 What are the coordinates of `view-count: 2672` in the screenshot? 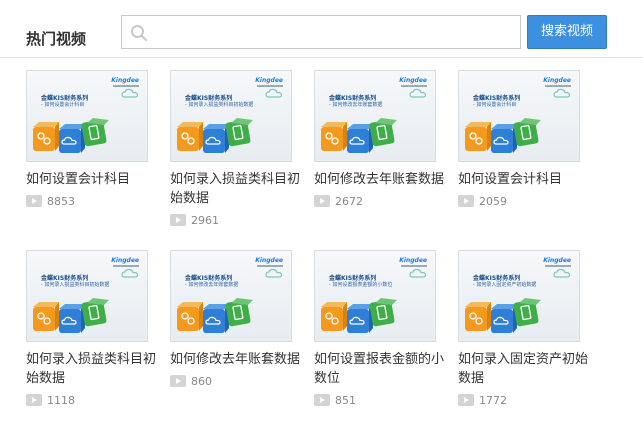 It's located at (338, 202).